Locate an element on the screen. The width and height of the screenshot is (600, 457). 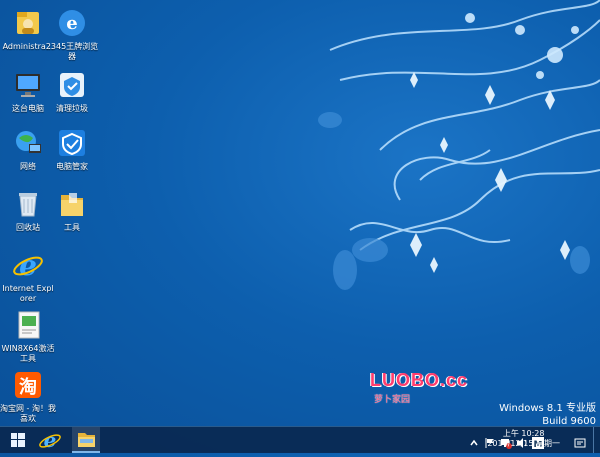
user-folder-icon is located at coordinates (28, 23).